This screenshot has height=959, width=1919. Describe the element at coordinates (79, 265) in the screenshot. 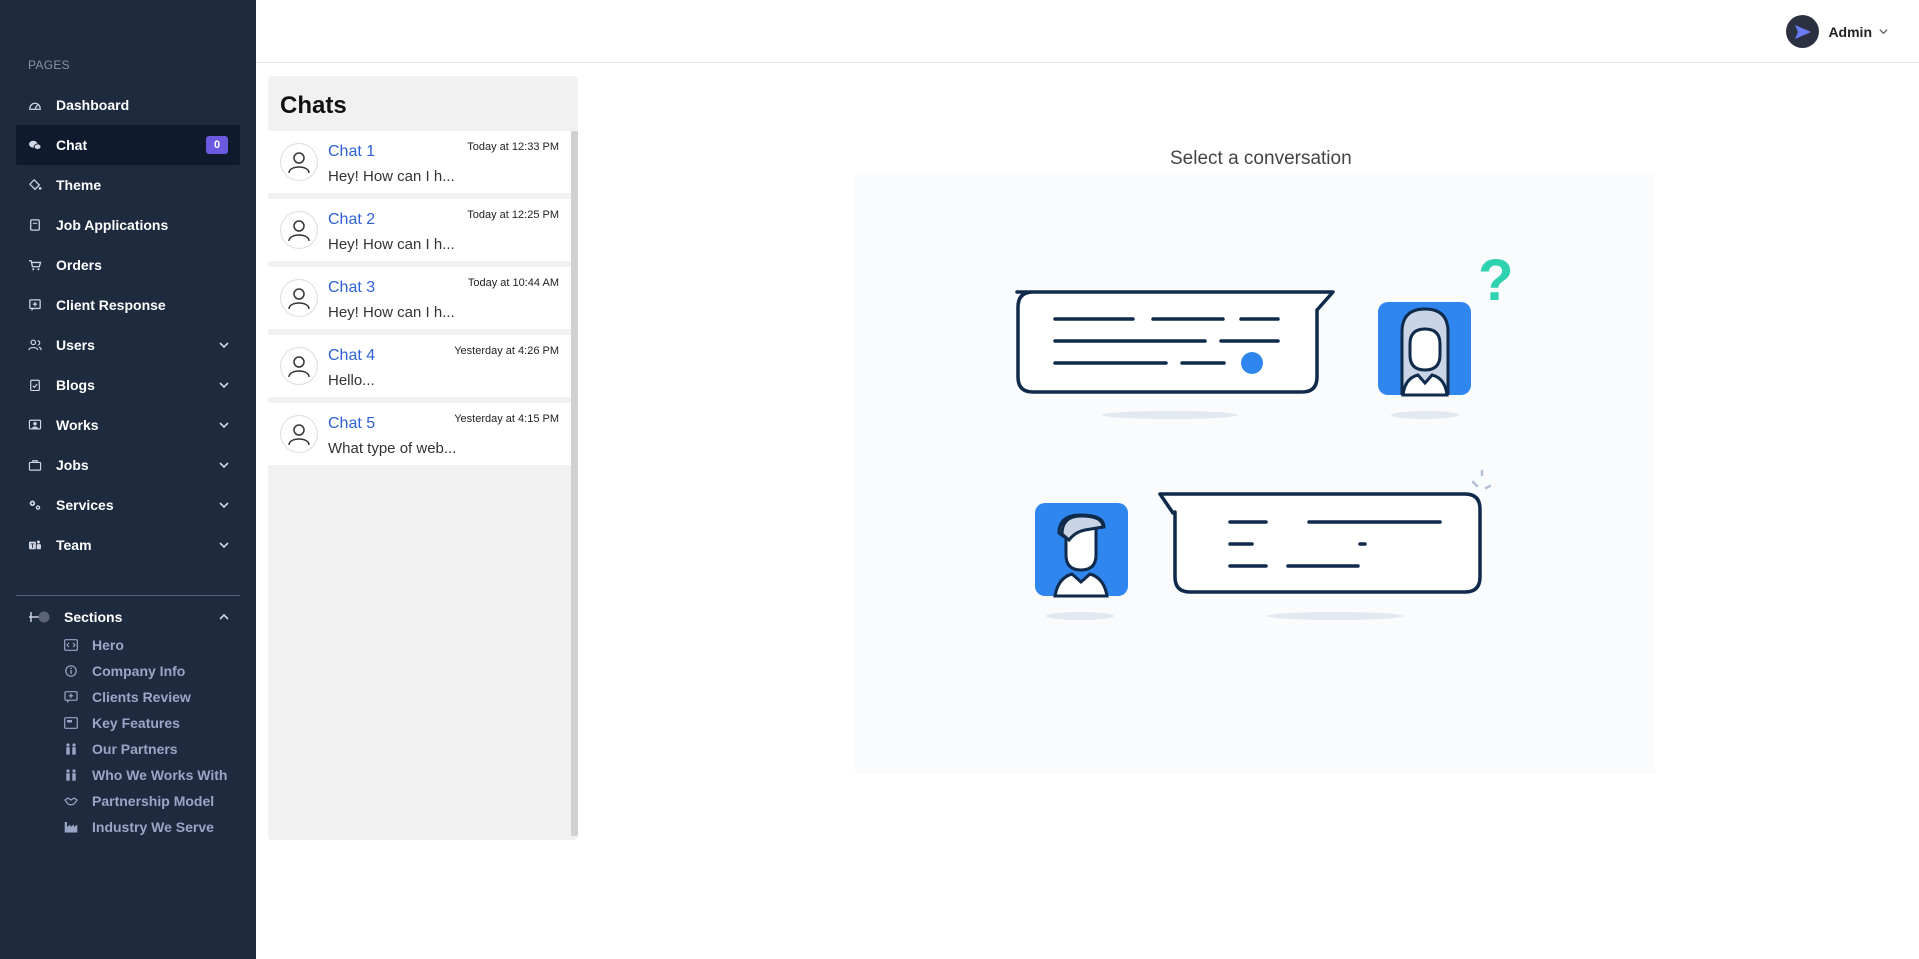

I see `sidebar-item-label: Orders` at that location.